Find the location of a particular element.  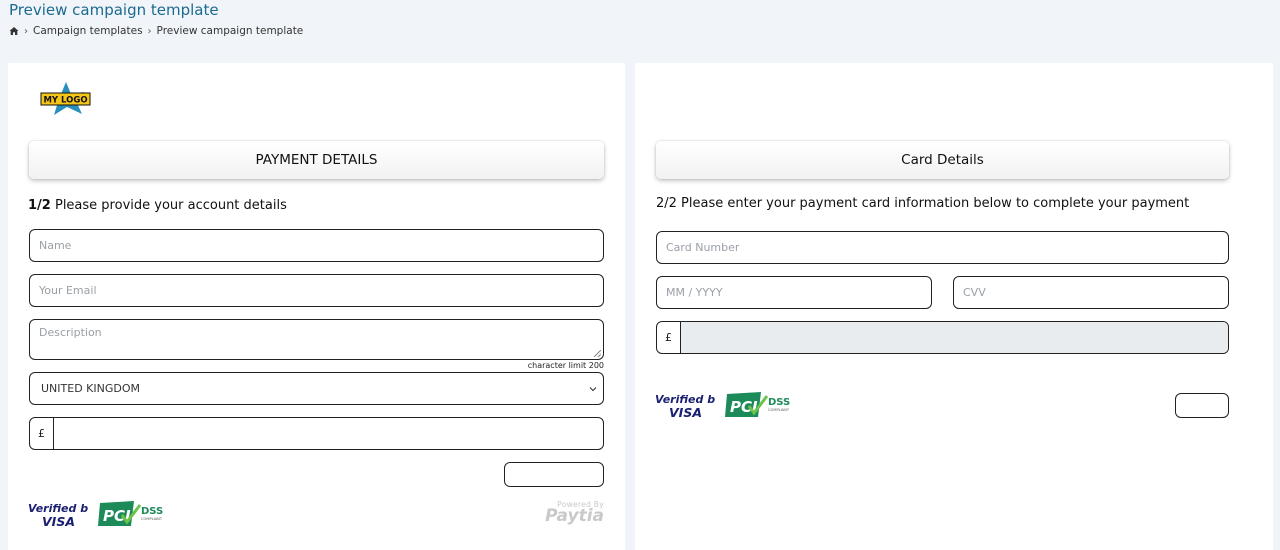

powered-by-paytia-logo: Powered By Paytia is located at coordinates (574, 513).